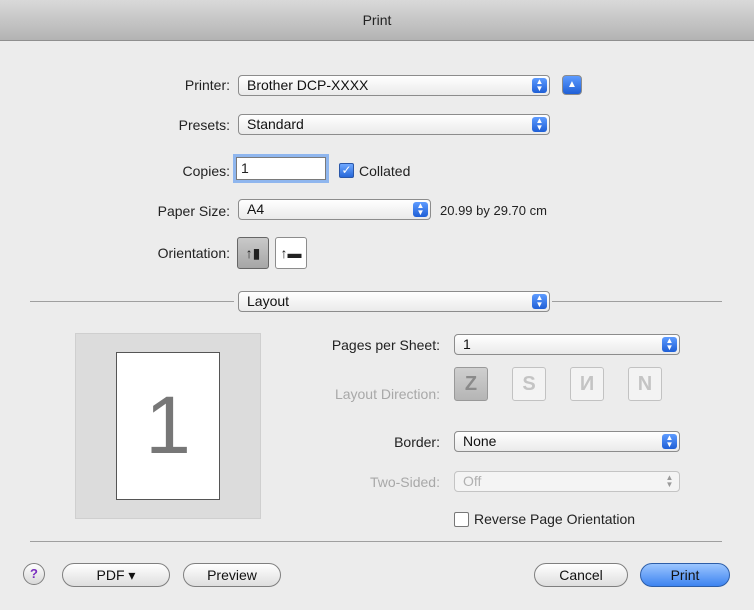  What do you see at coordinates (275, 124) in the screenshot?
I see `presets-value: Standard` at bounding box center [275, 124].